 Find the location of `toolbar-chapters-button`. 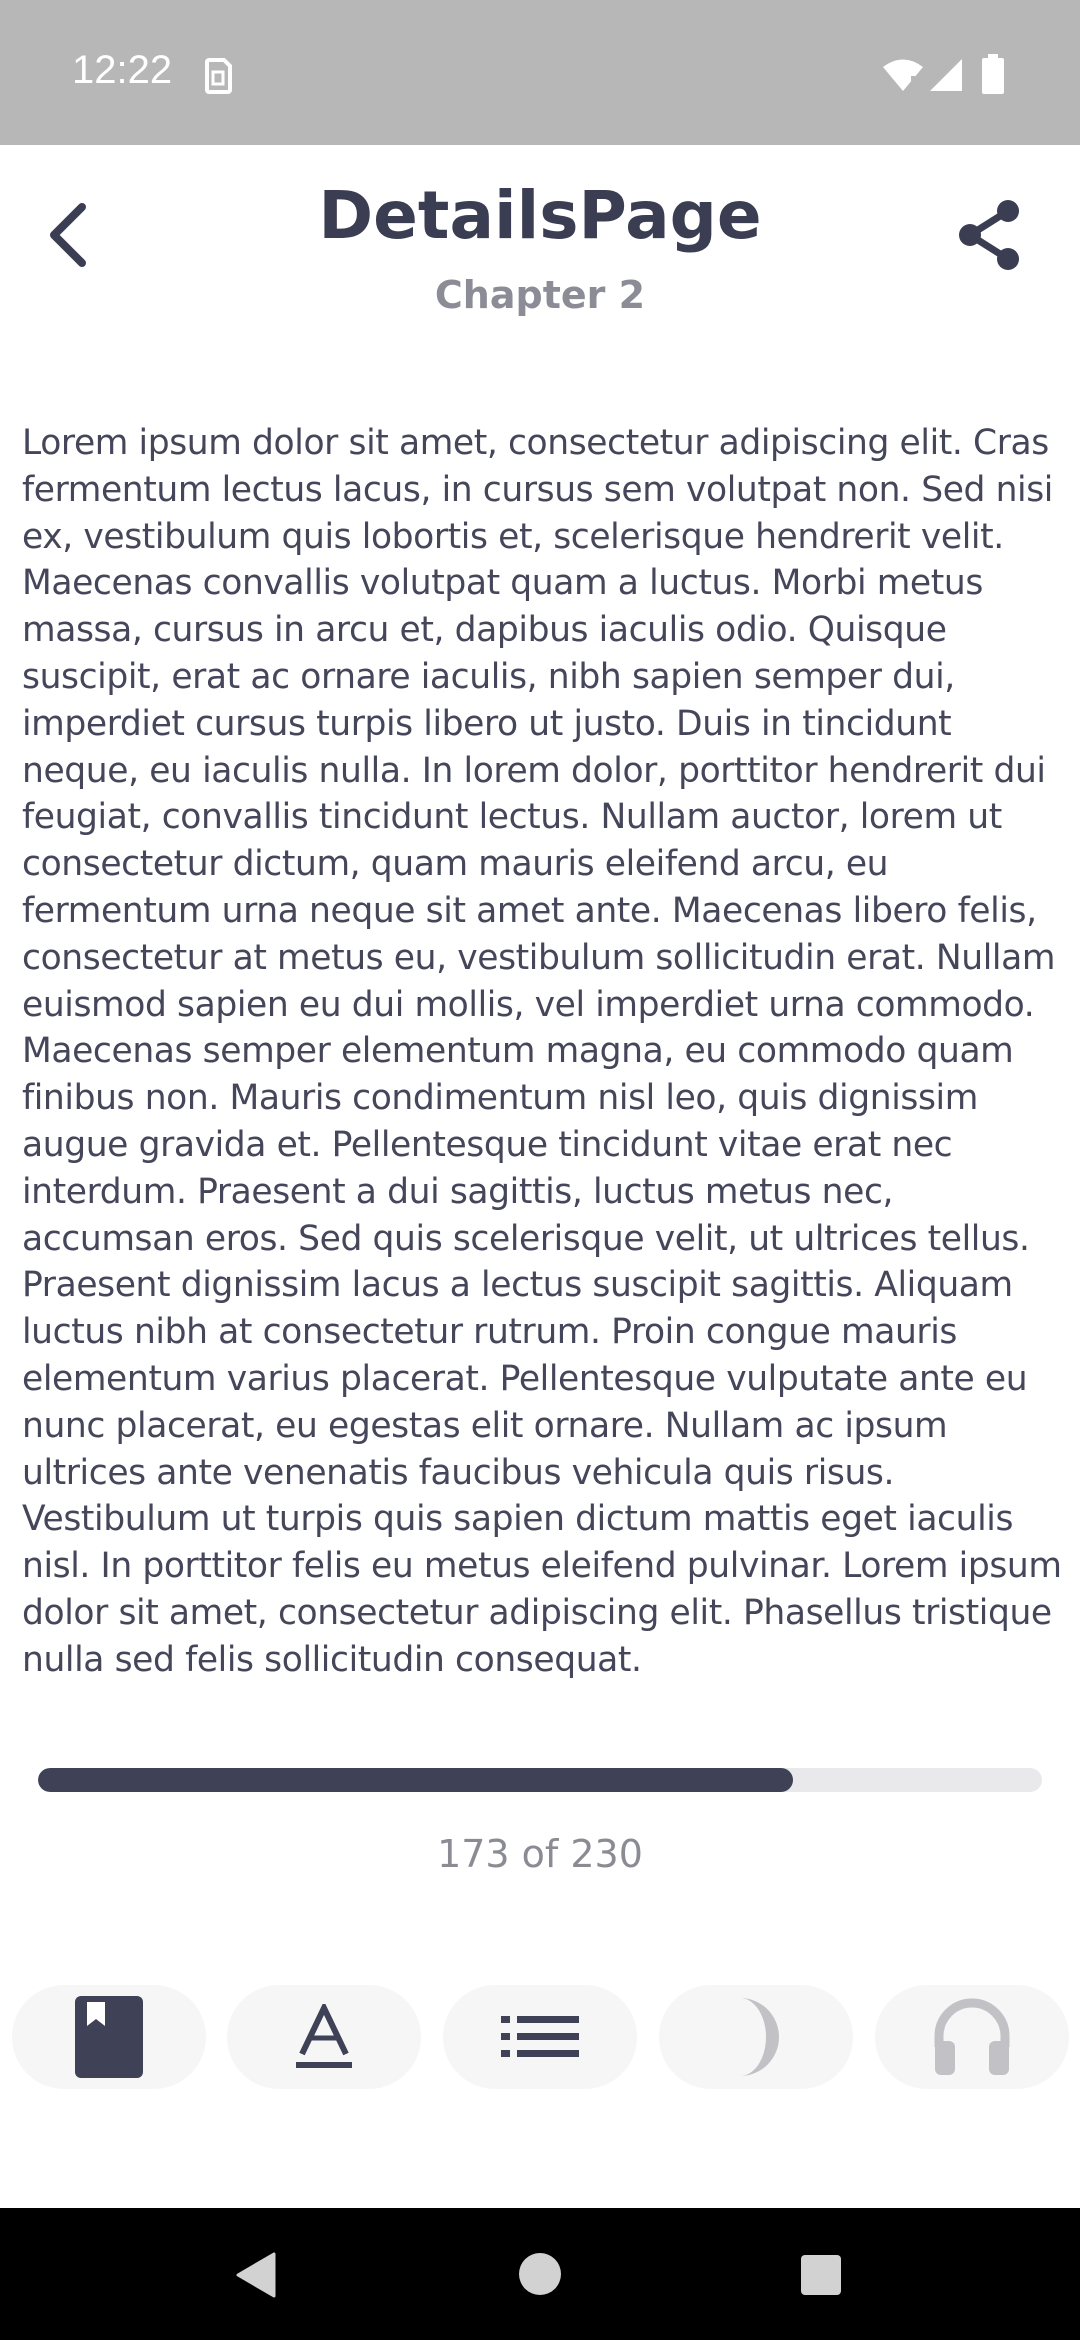

toolbar-chapters-button is located at coordinates (540, 2037).